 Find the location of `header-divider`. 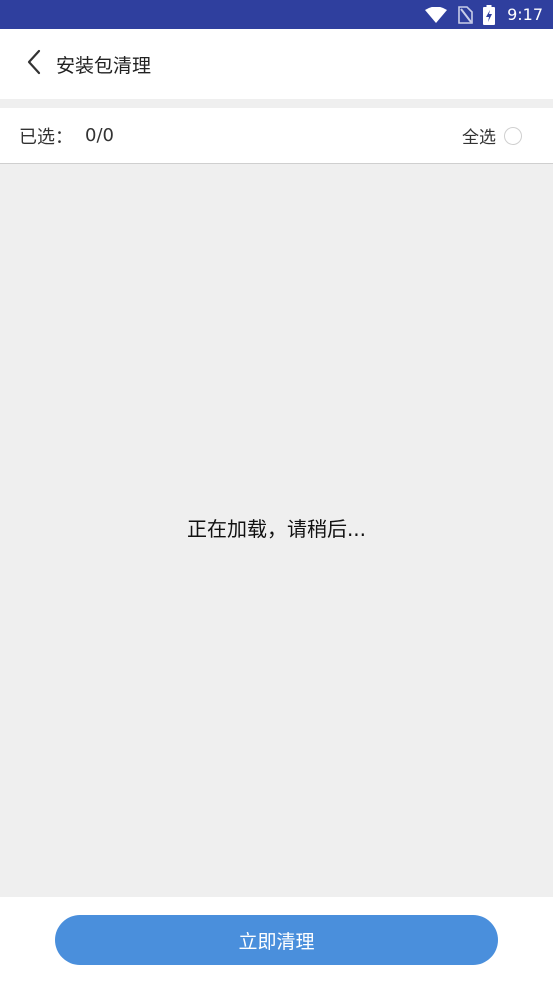

header-divider is located at coordinates (276, 103).